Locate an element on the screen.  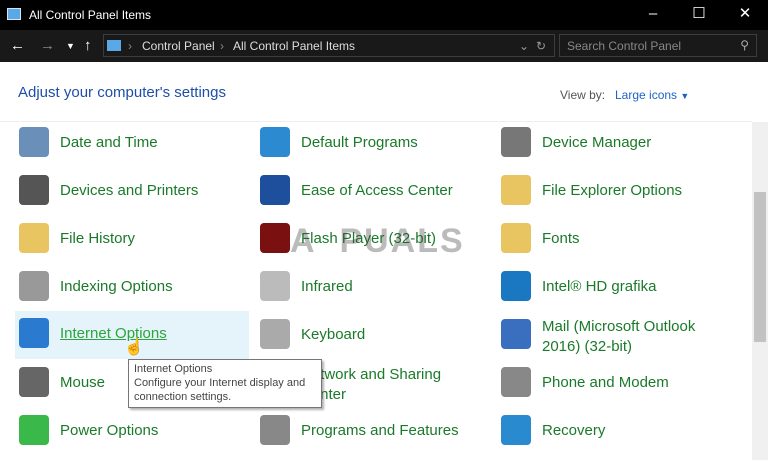
control-panel-item: Device Manager is located at coordinates (614, 143).